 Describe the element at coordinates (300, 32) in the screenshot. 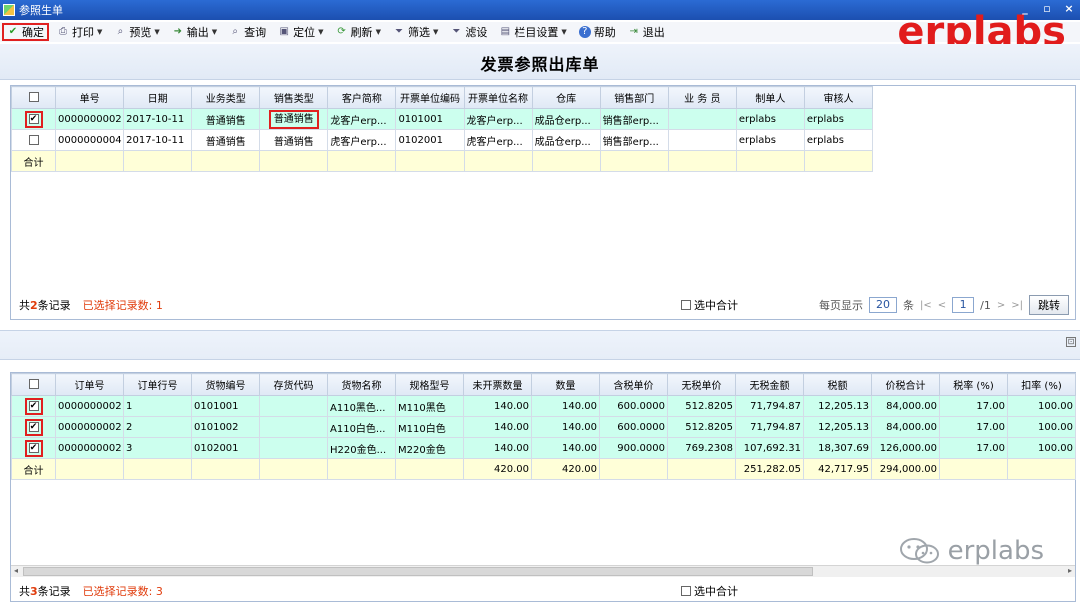

I see `locate-button: ▣ 定位 ▼` at that location.